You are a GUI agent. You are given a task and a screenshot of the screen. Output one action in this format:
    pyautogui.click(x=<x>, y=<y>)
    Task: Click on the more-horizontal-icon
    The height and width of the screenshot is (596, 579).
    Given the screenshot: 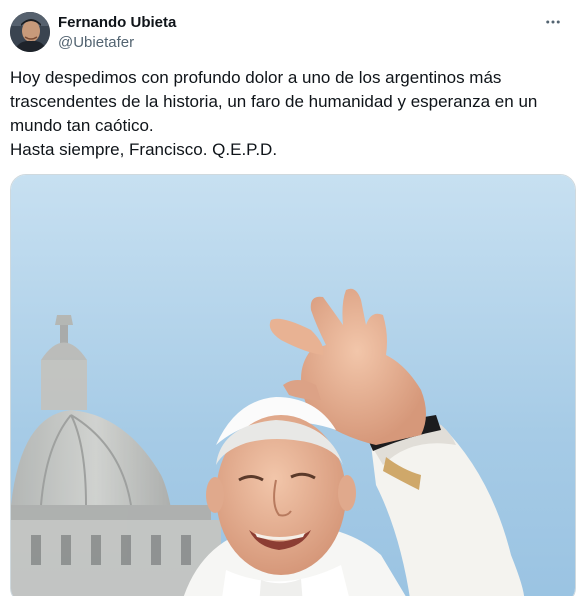 What is the action you would take?
    pyautogui.click(x=553, y=22)
    